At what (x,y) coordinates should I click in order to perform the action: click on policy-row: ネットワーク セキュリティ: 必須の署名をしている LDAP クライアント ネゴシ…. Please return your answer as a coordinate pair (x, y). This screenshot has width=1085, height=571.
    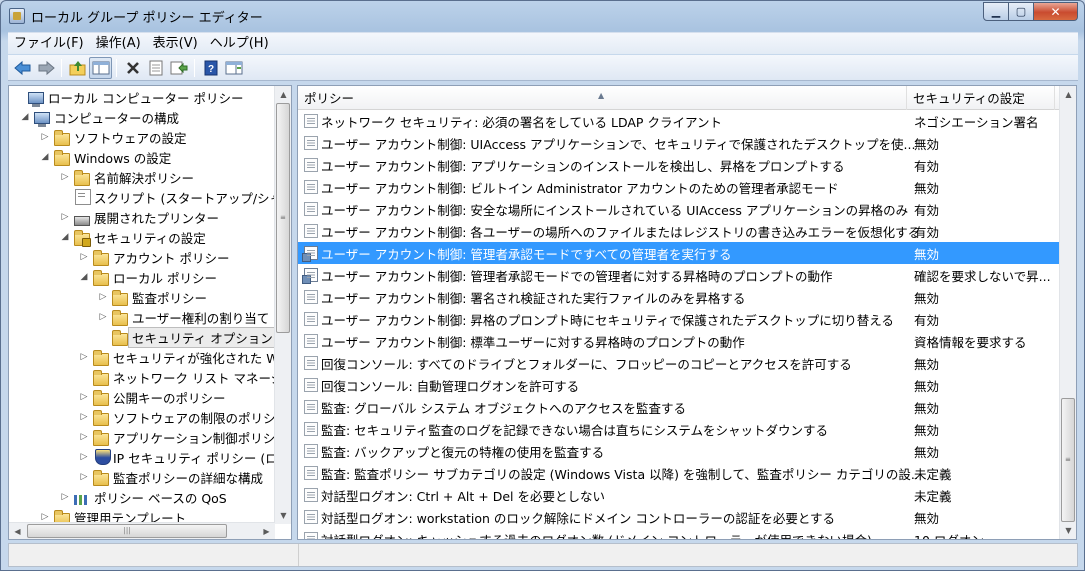
    Looking at the image, I should click on (679, 121).